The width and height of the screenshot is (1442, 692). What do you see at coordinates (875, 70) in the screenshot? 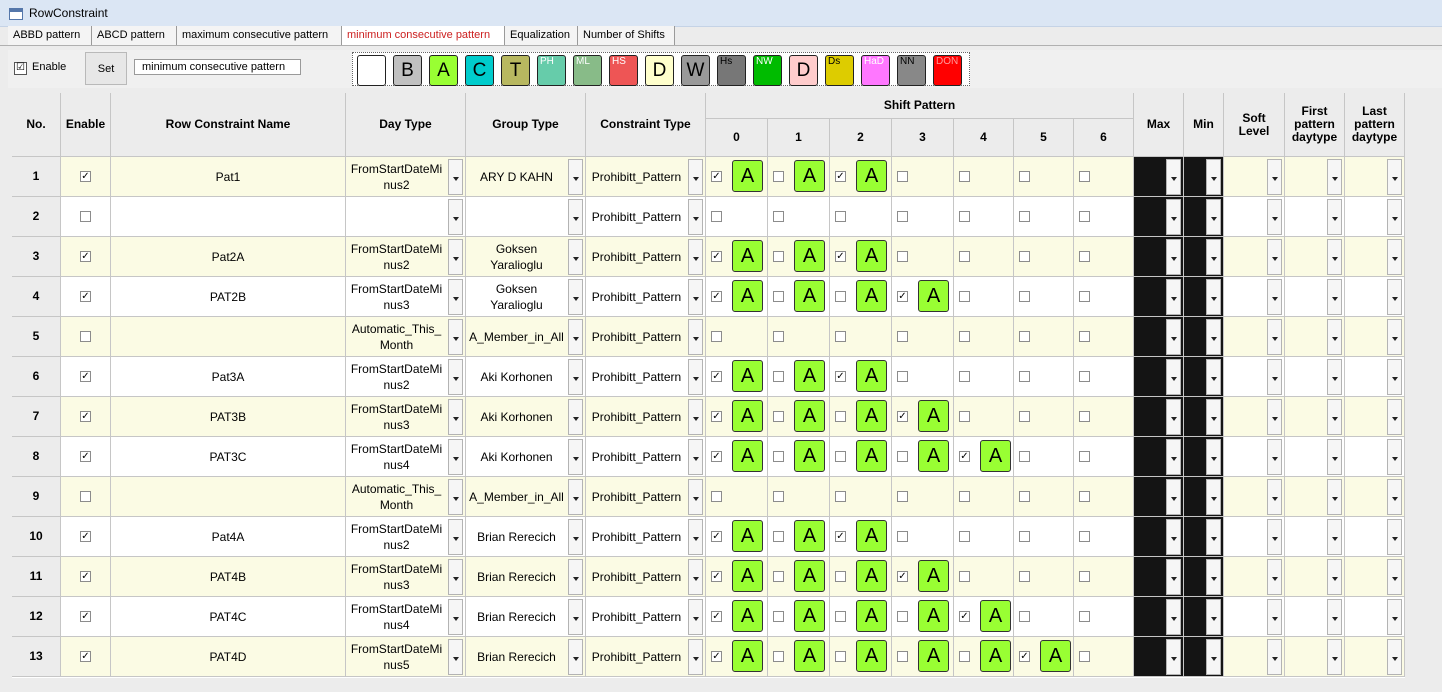
I see `palette-swatch-15: HaD` at bounding box center [875, 70].